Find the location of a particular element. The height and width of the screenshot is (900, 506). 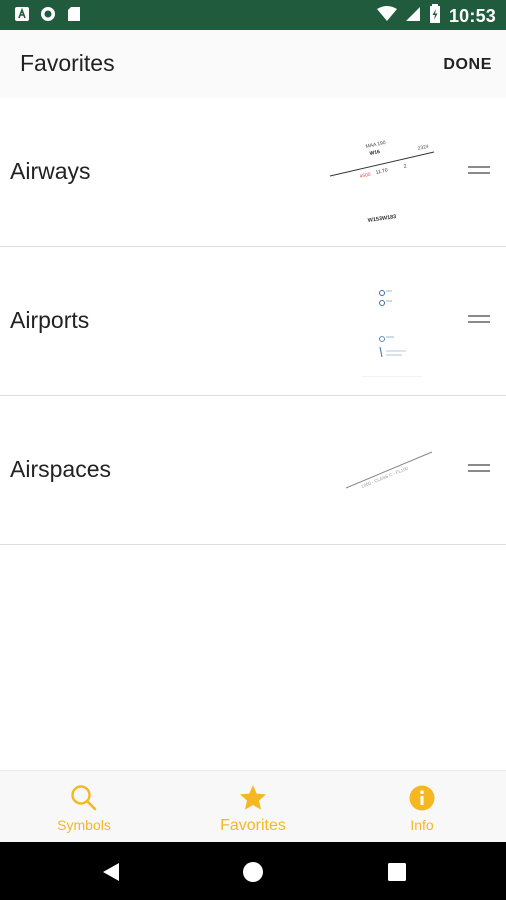

bottom-tab-bar: Symbols Favorites Info is located at coordinates (253, 806).